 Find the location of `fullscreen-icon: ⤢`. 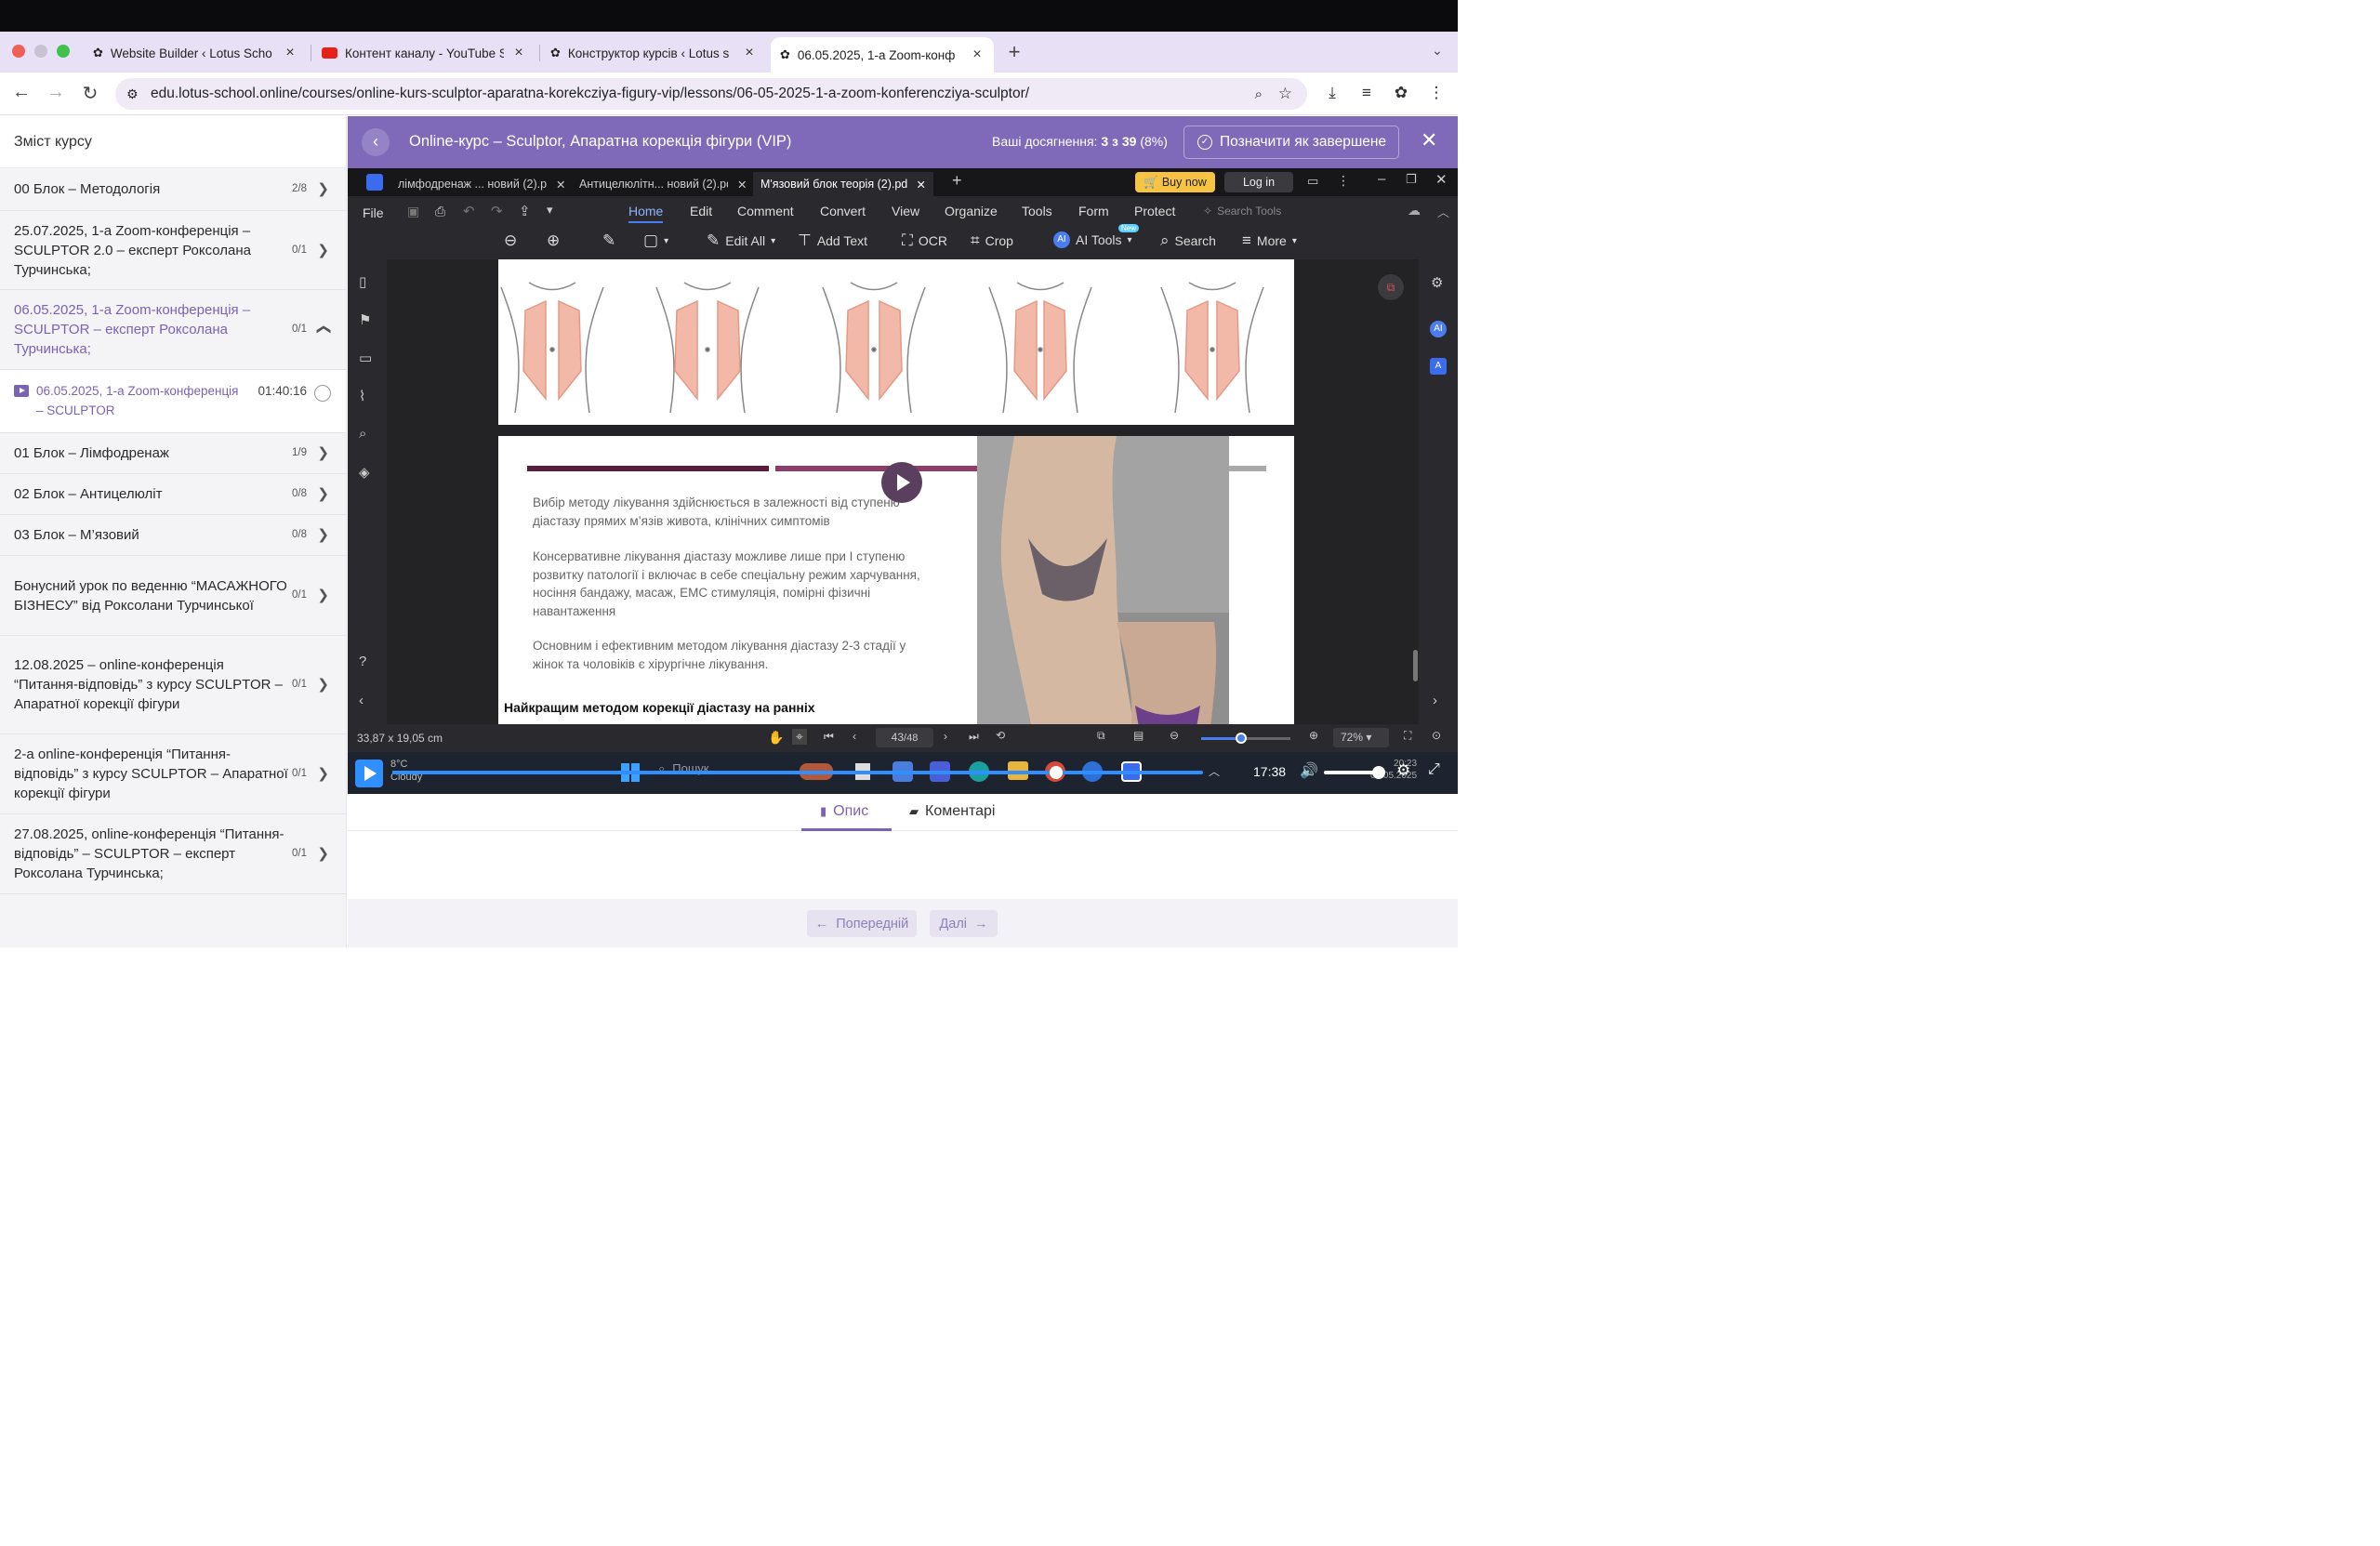

fullscreen-icon: ⤢ is located at coordinates (1434, 769).